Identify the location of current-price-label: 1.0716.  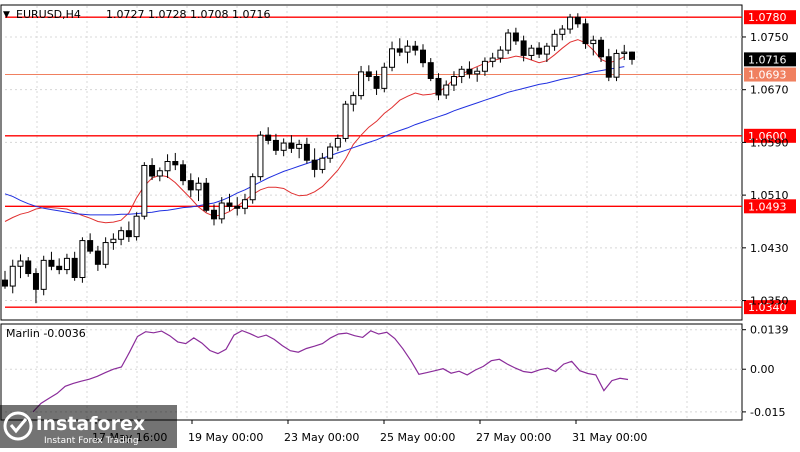
(767, 59).